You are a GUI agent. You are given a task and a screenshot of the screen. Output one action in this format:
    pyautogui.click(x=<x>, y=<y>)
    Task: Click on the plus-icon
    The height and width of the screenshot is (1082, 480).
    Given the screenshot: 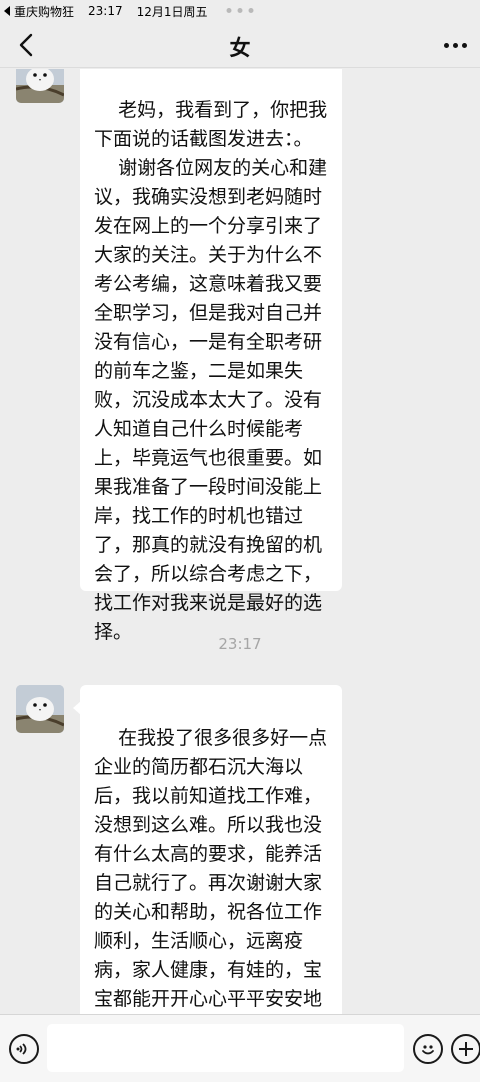 What is the action you would take?
    pyautogui.click(x=466, y=1049)
    